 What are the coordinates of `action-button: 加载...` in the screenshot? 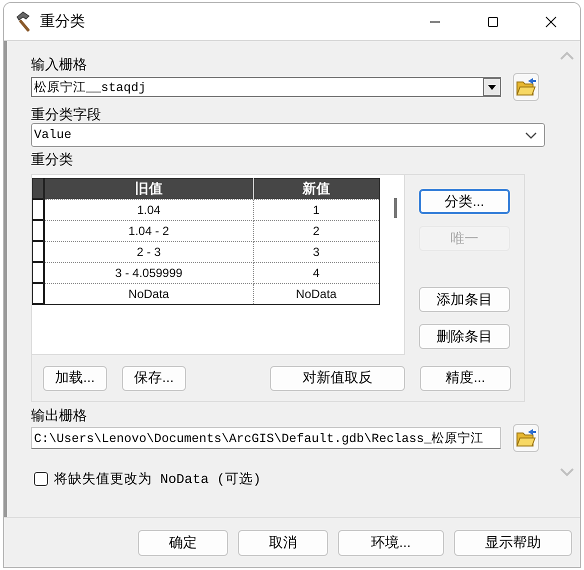 It's located at (75, 378).